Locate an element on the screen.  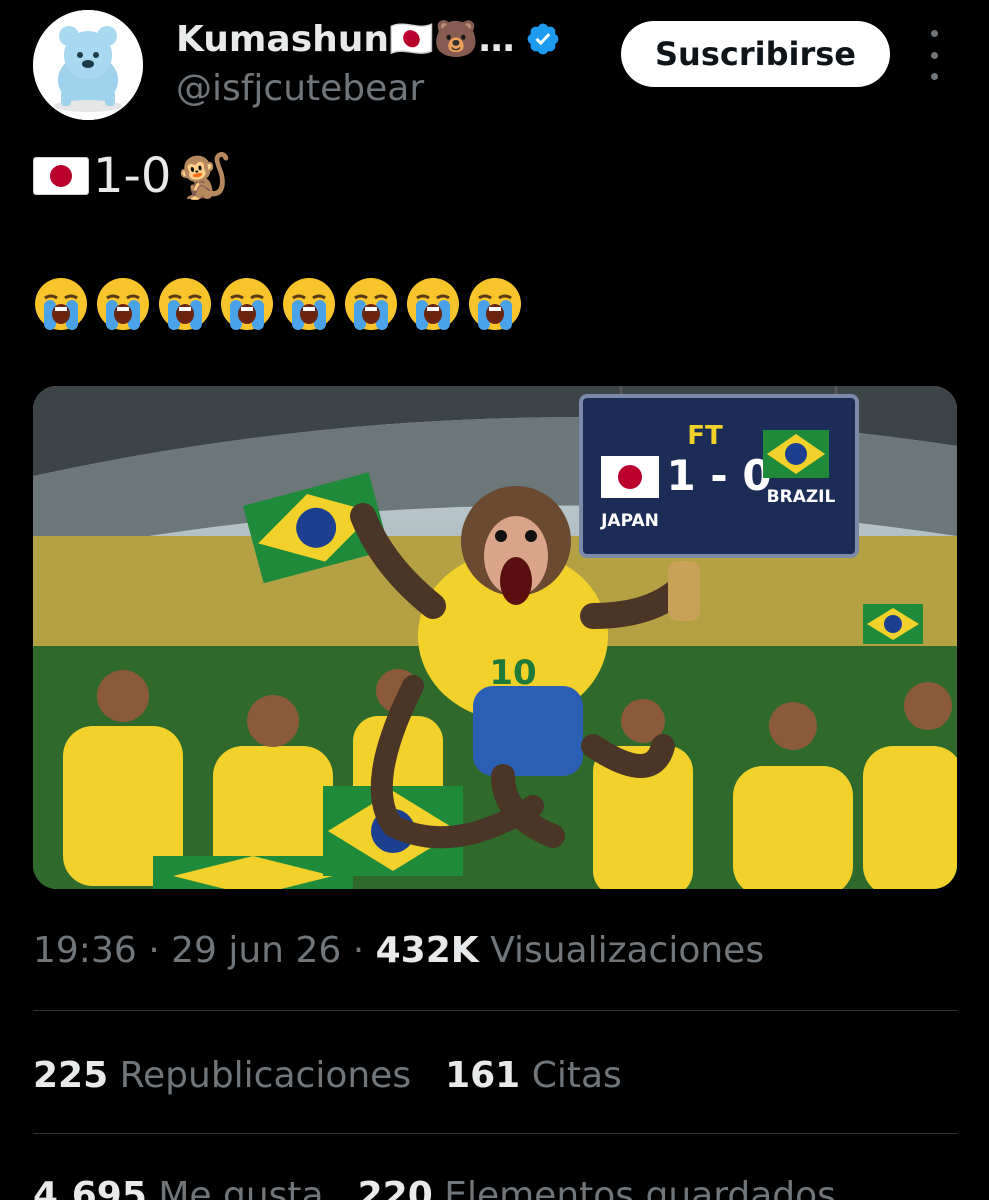
avatar is located at coordinates (88, 65).